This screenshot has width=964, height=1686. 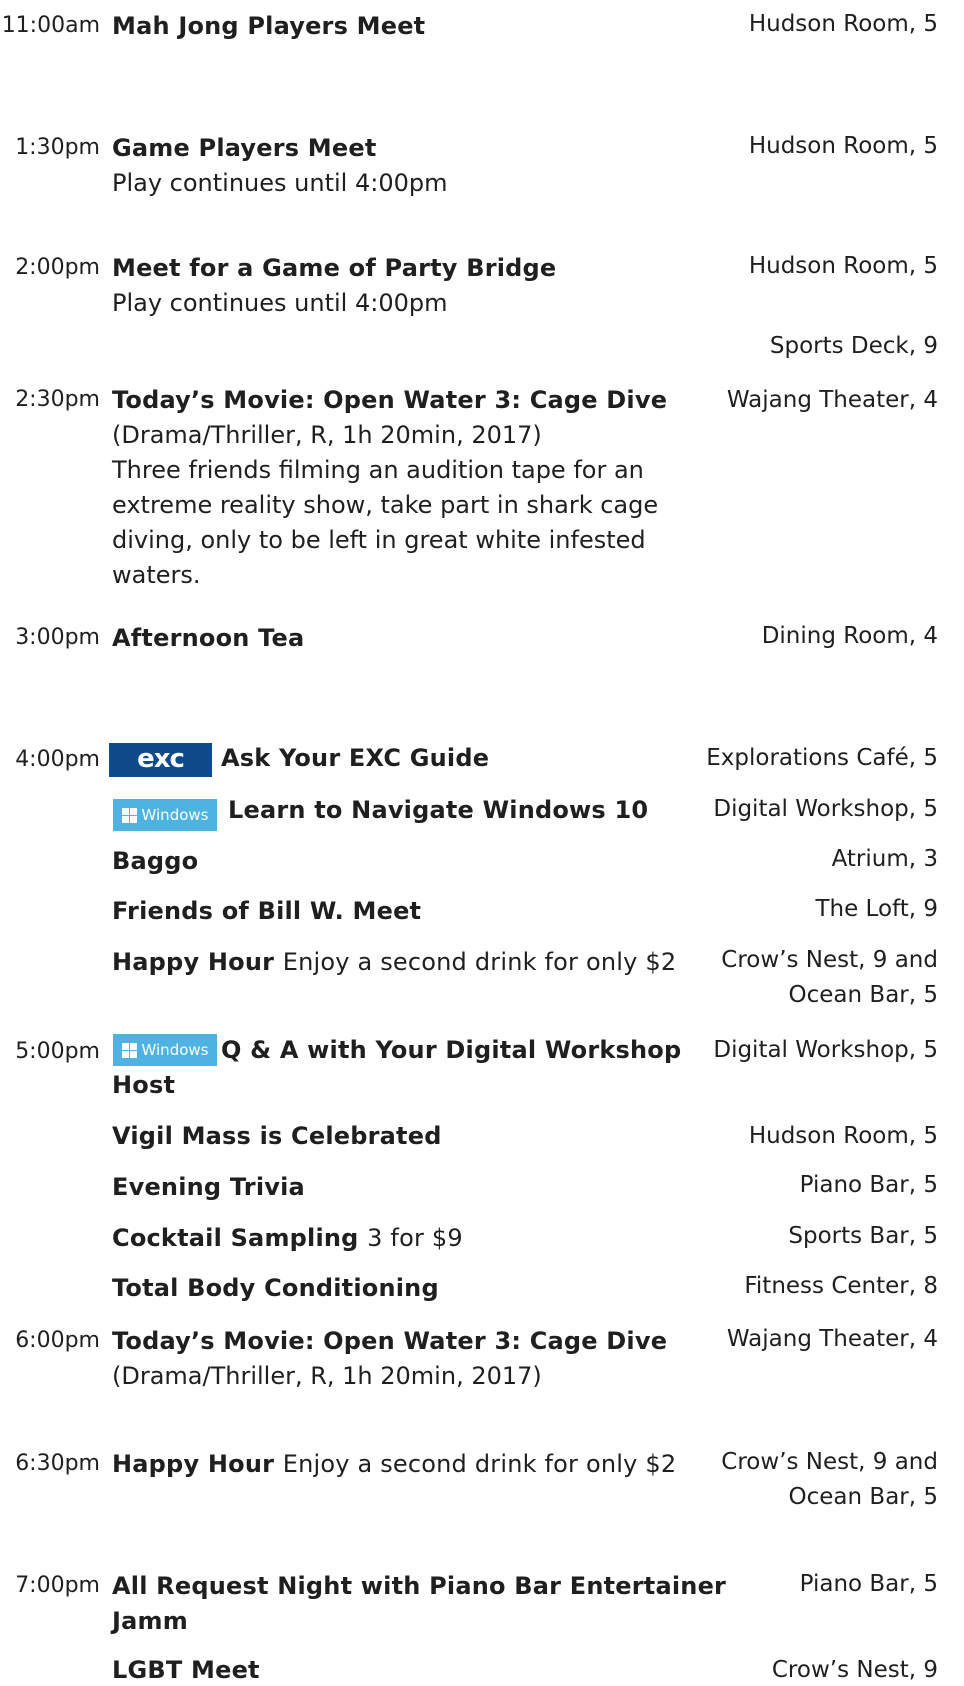 I want to click on event-location: The Loft, 9, so click(x=876, y=909).